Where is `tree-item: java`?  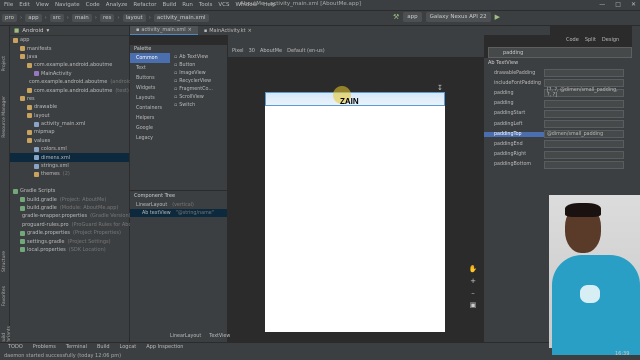
tree-item: java is located at coordinates (69, 57).